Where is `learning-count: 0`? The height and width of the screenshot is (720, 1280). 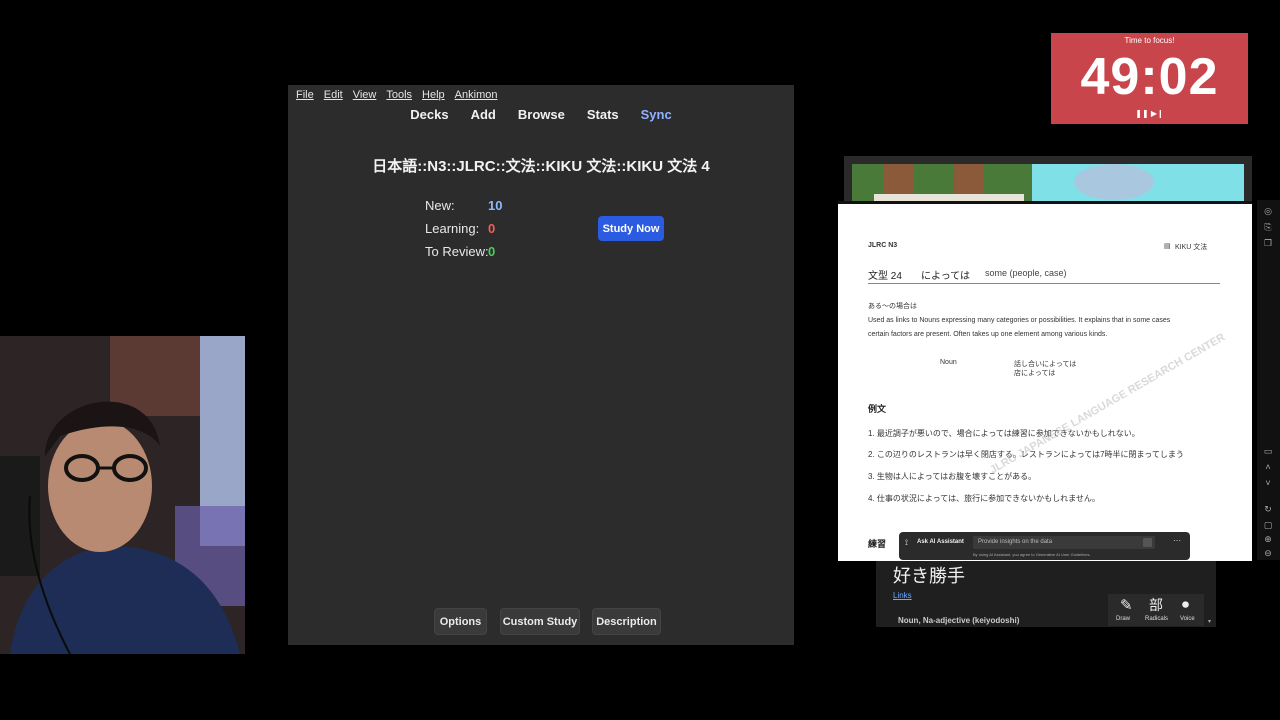
learning-count: 0 is located at coordinates (492, 228).